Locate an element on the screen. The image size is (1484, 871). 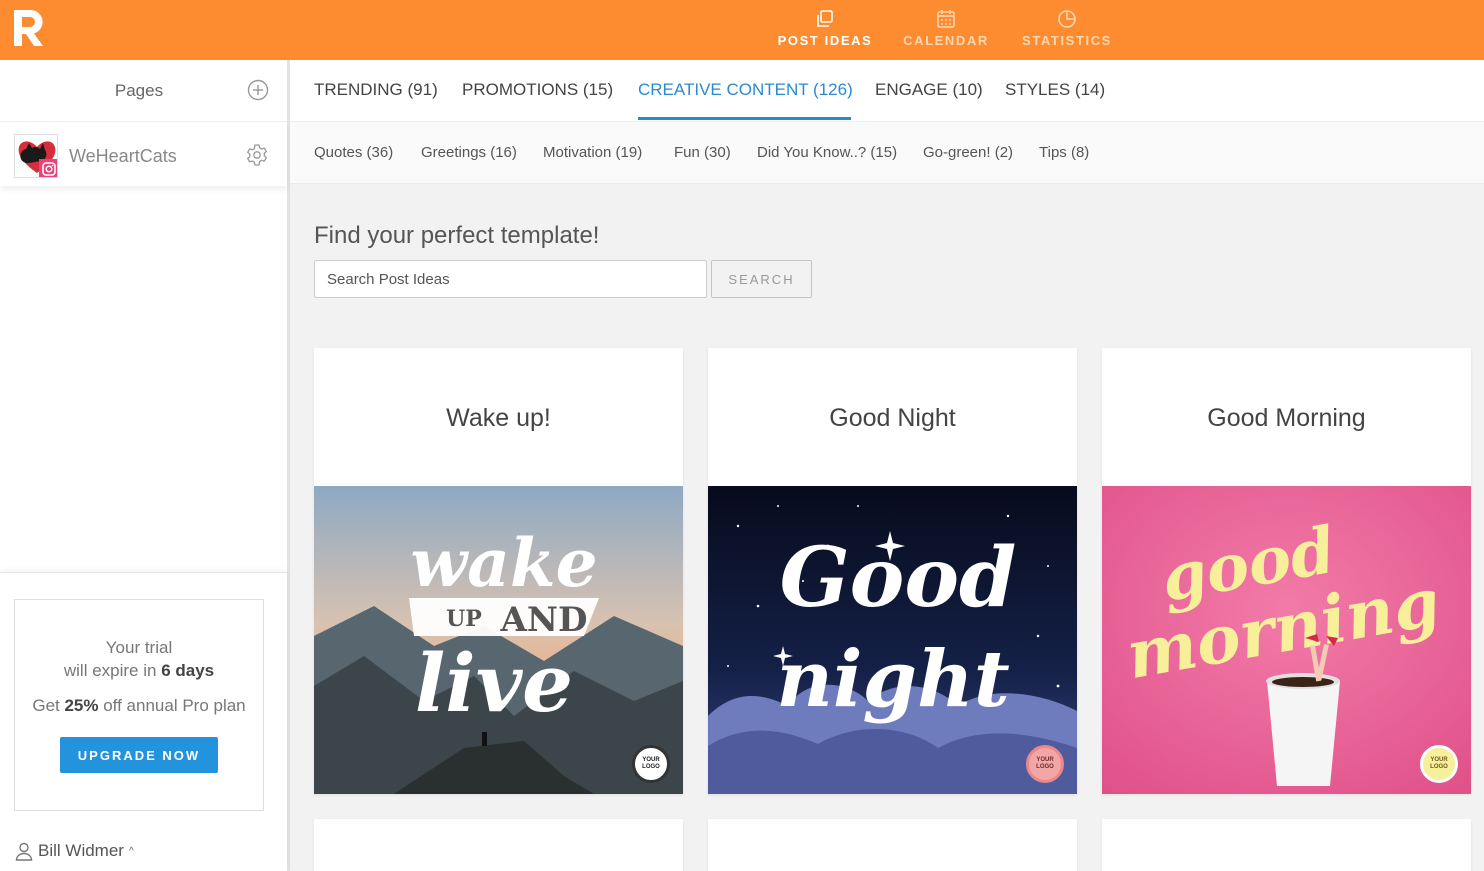
upgrade-now-button: UPGRADE NOW is located at coordinates (139, 755).